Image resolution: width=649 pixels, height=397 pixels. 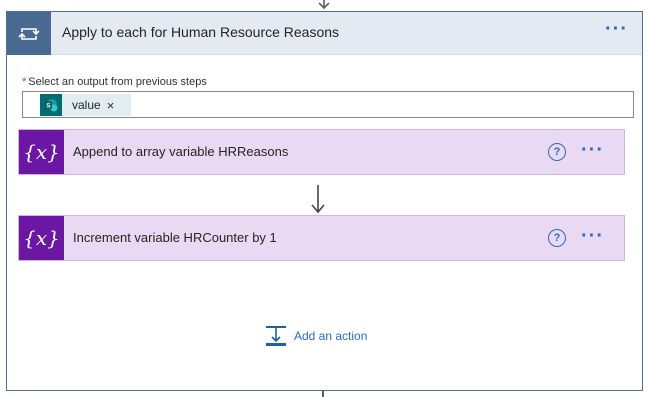 I want to click on value-token-label: value, so click(x=86, y=105).